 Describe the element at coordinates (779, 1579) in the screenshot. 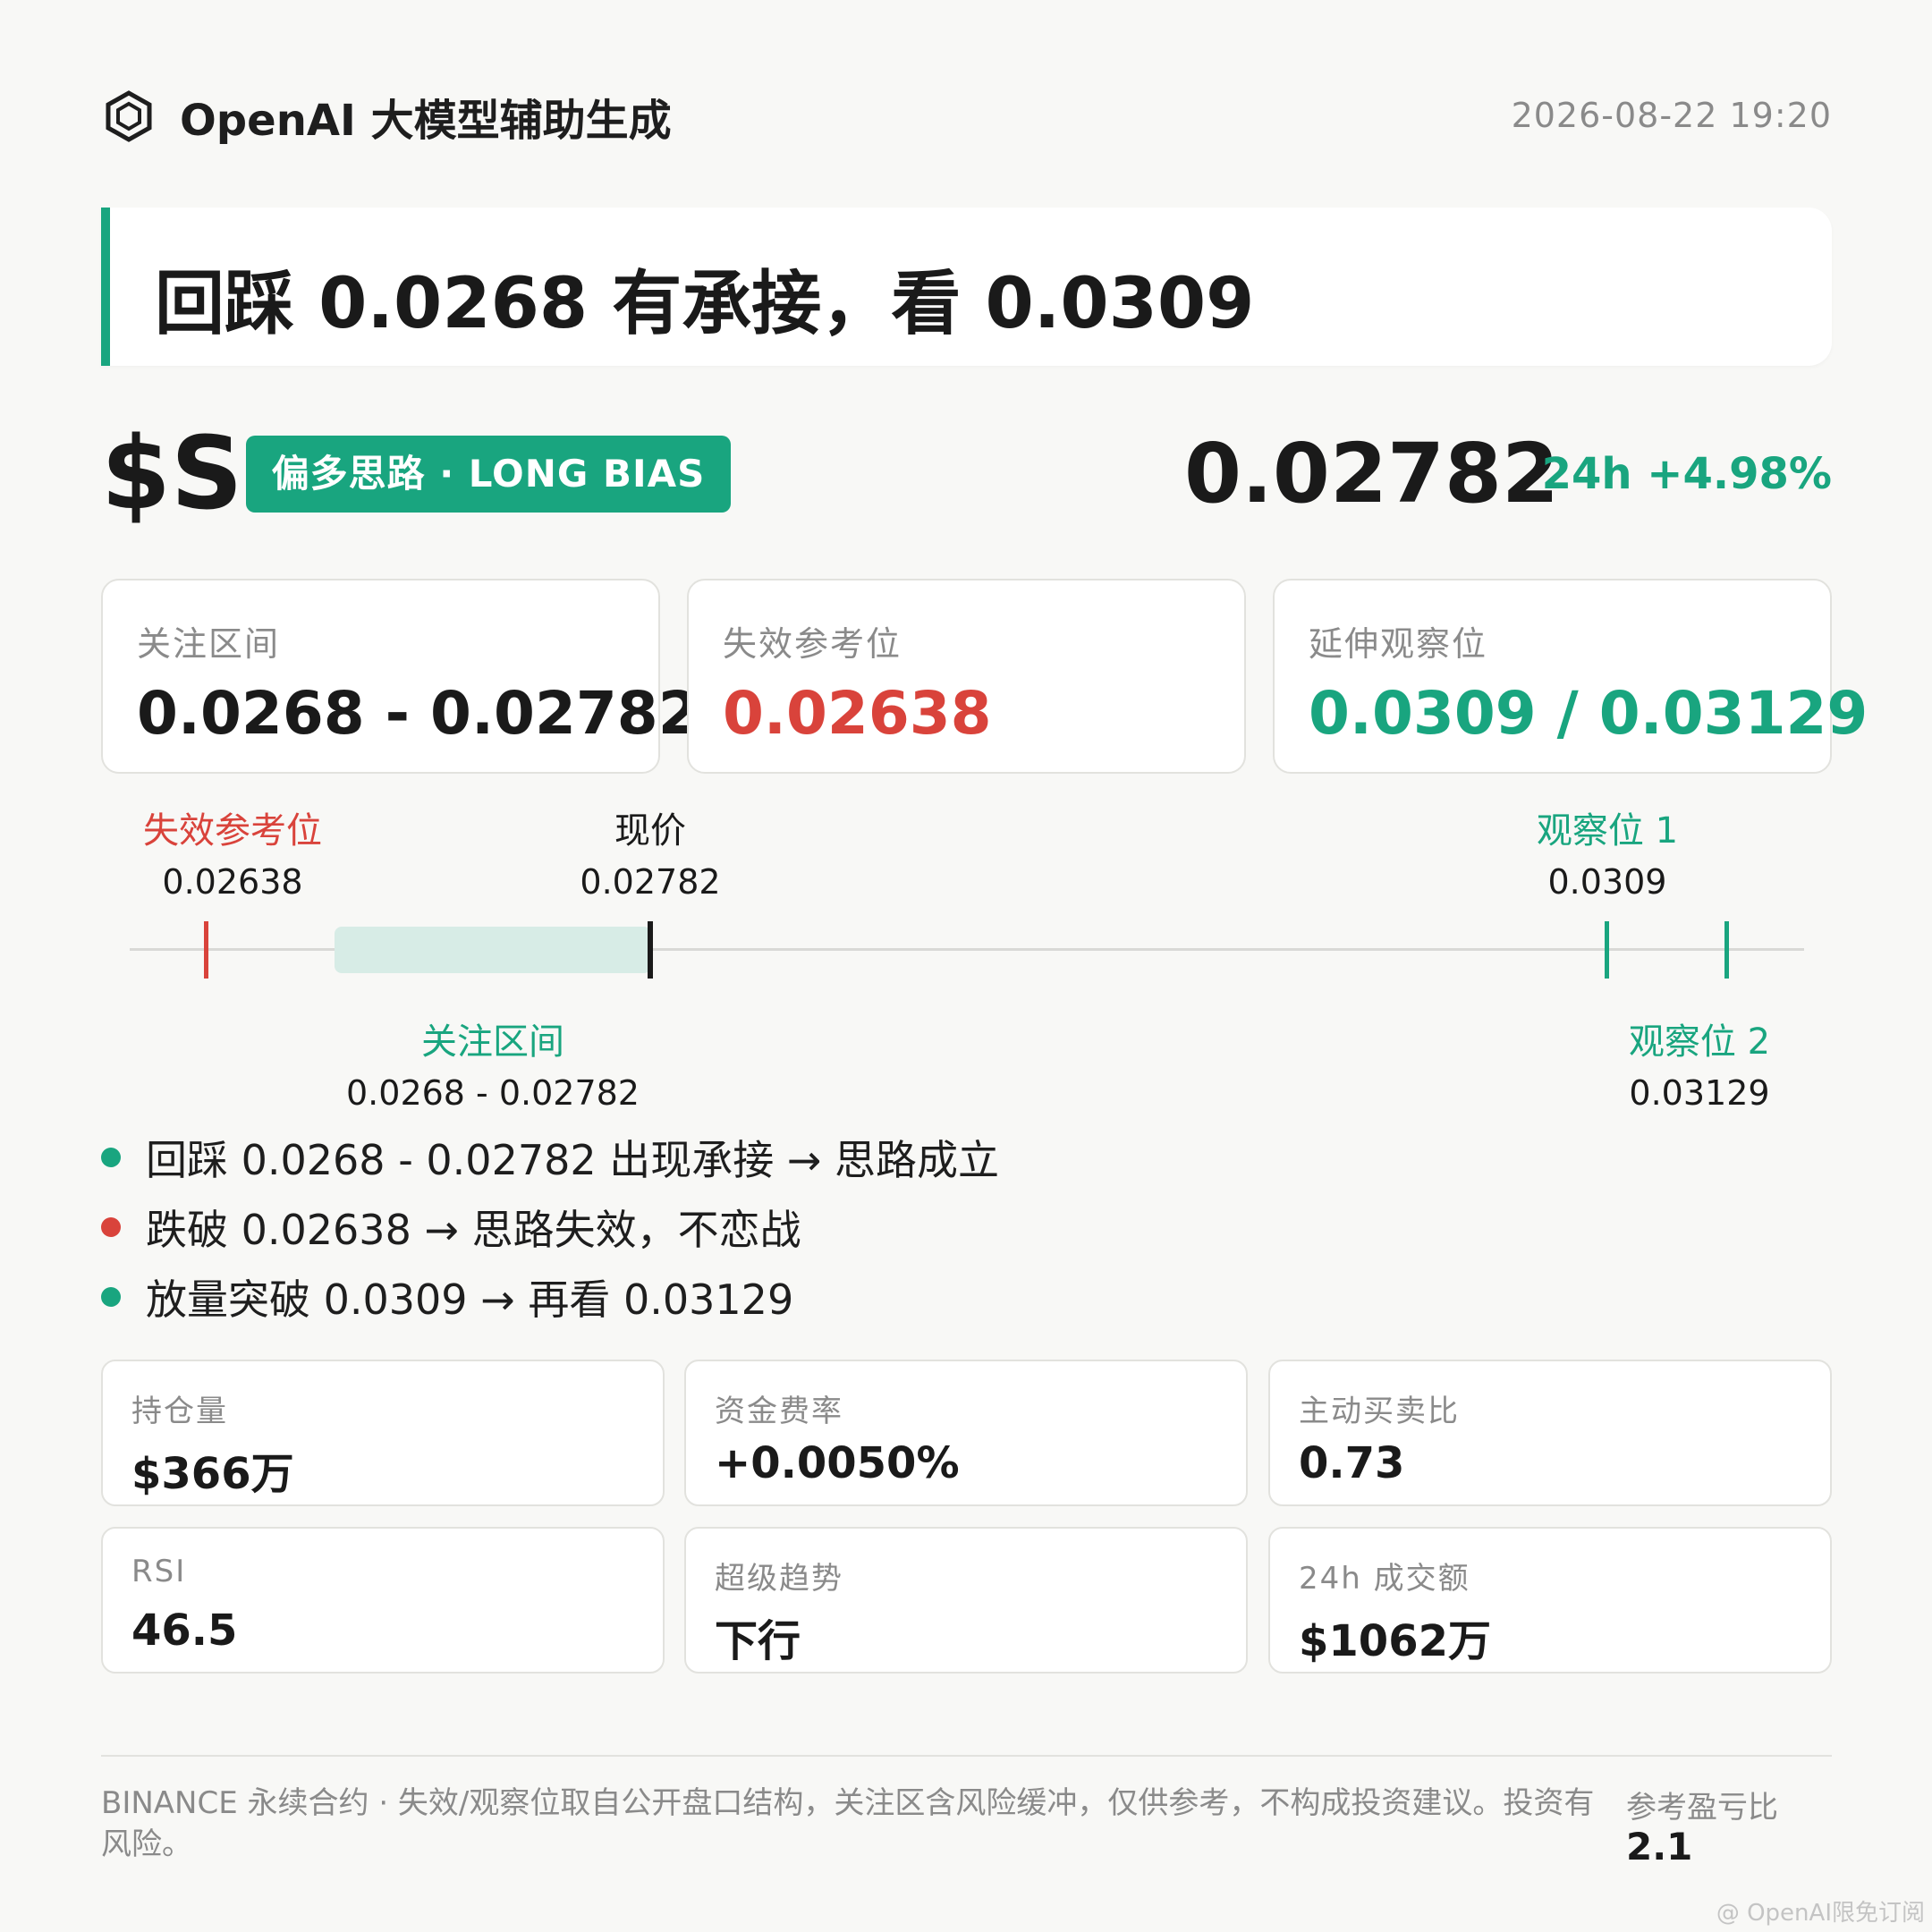

I see `metric-label: 超级趋势` at that location.